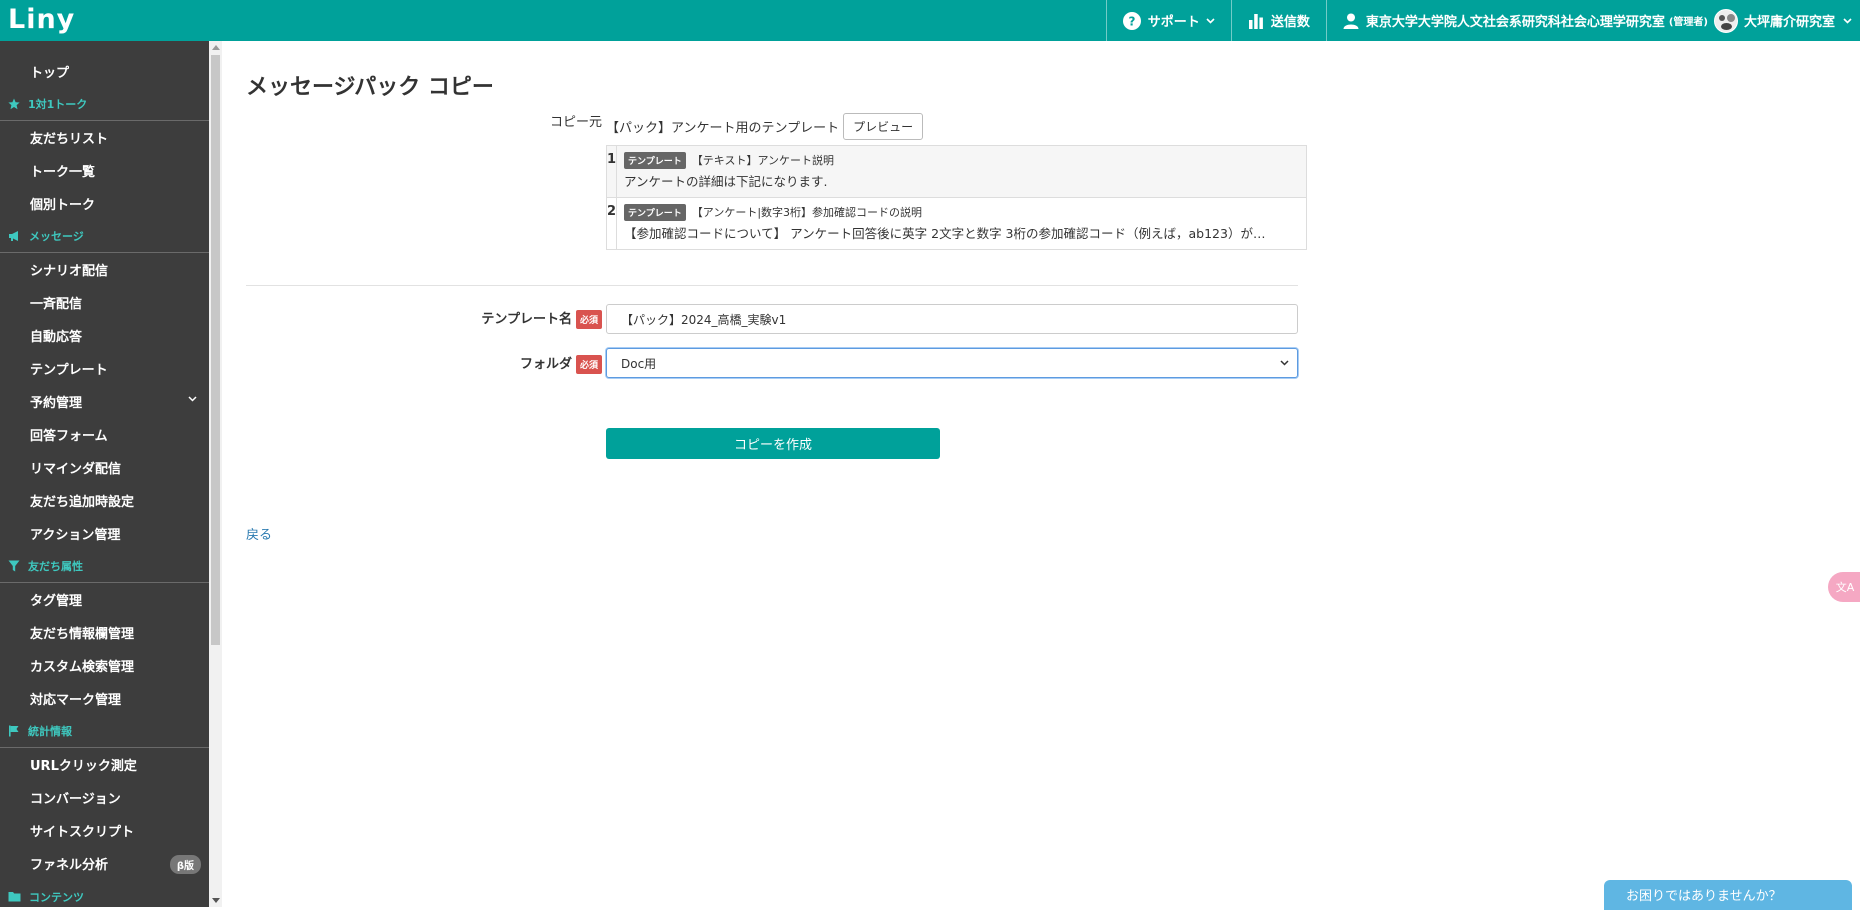 The image size is (1860, 910). I want to click on sidebar-category-label: コンテンツ, so click(56, 897).